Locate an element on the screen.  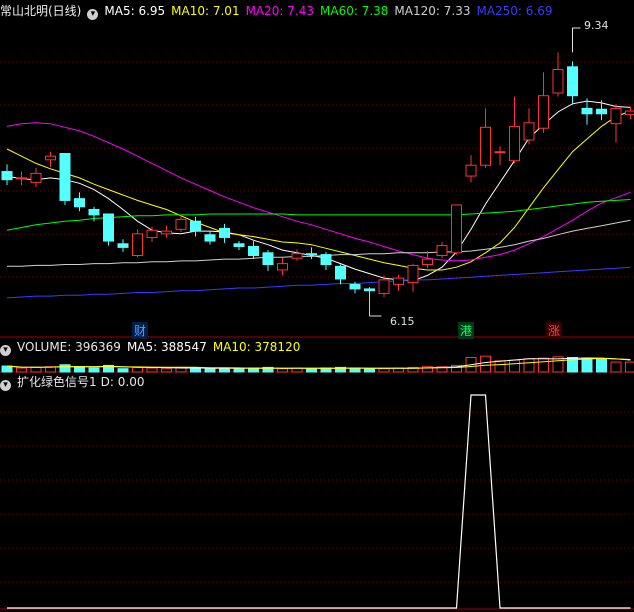
high-pointer is located at coordinates (576, 40).